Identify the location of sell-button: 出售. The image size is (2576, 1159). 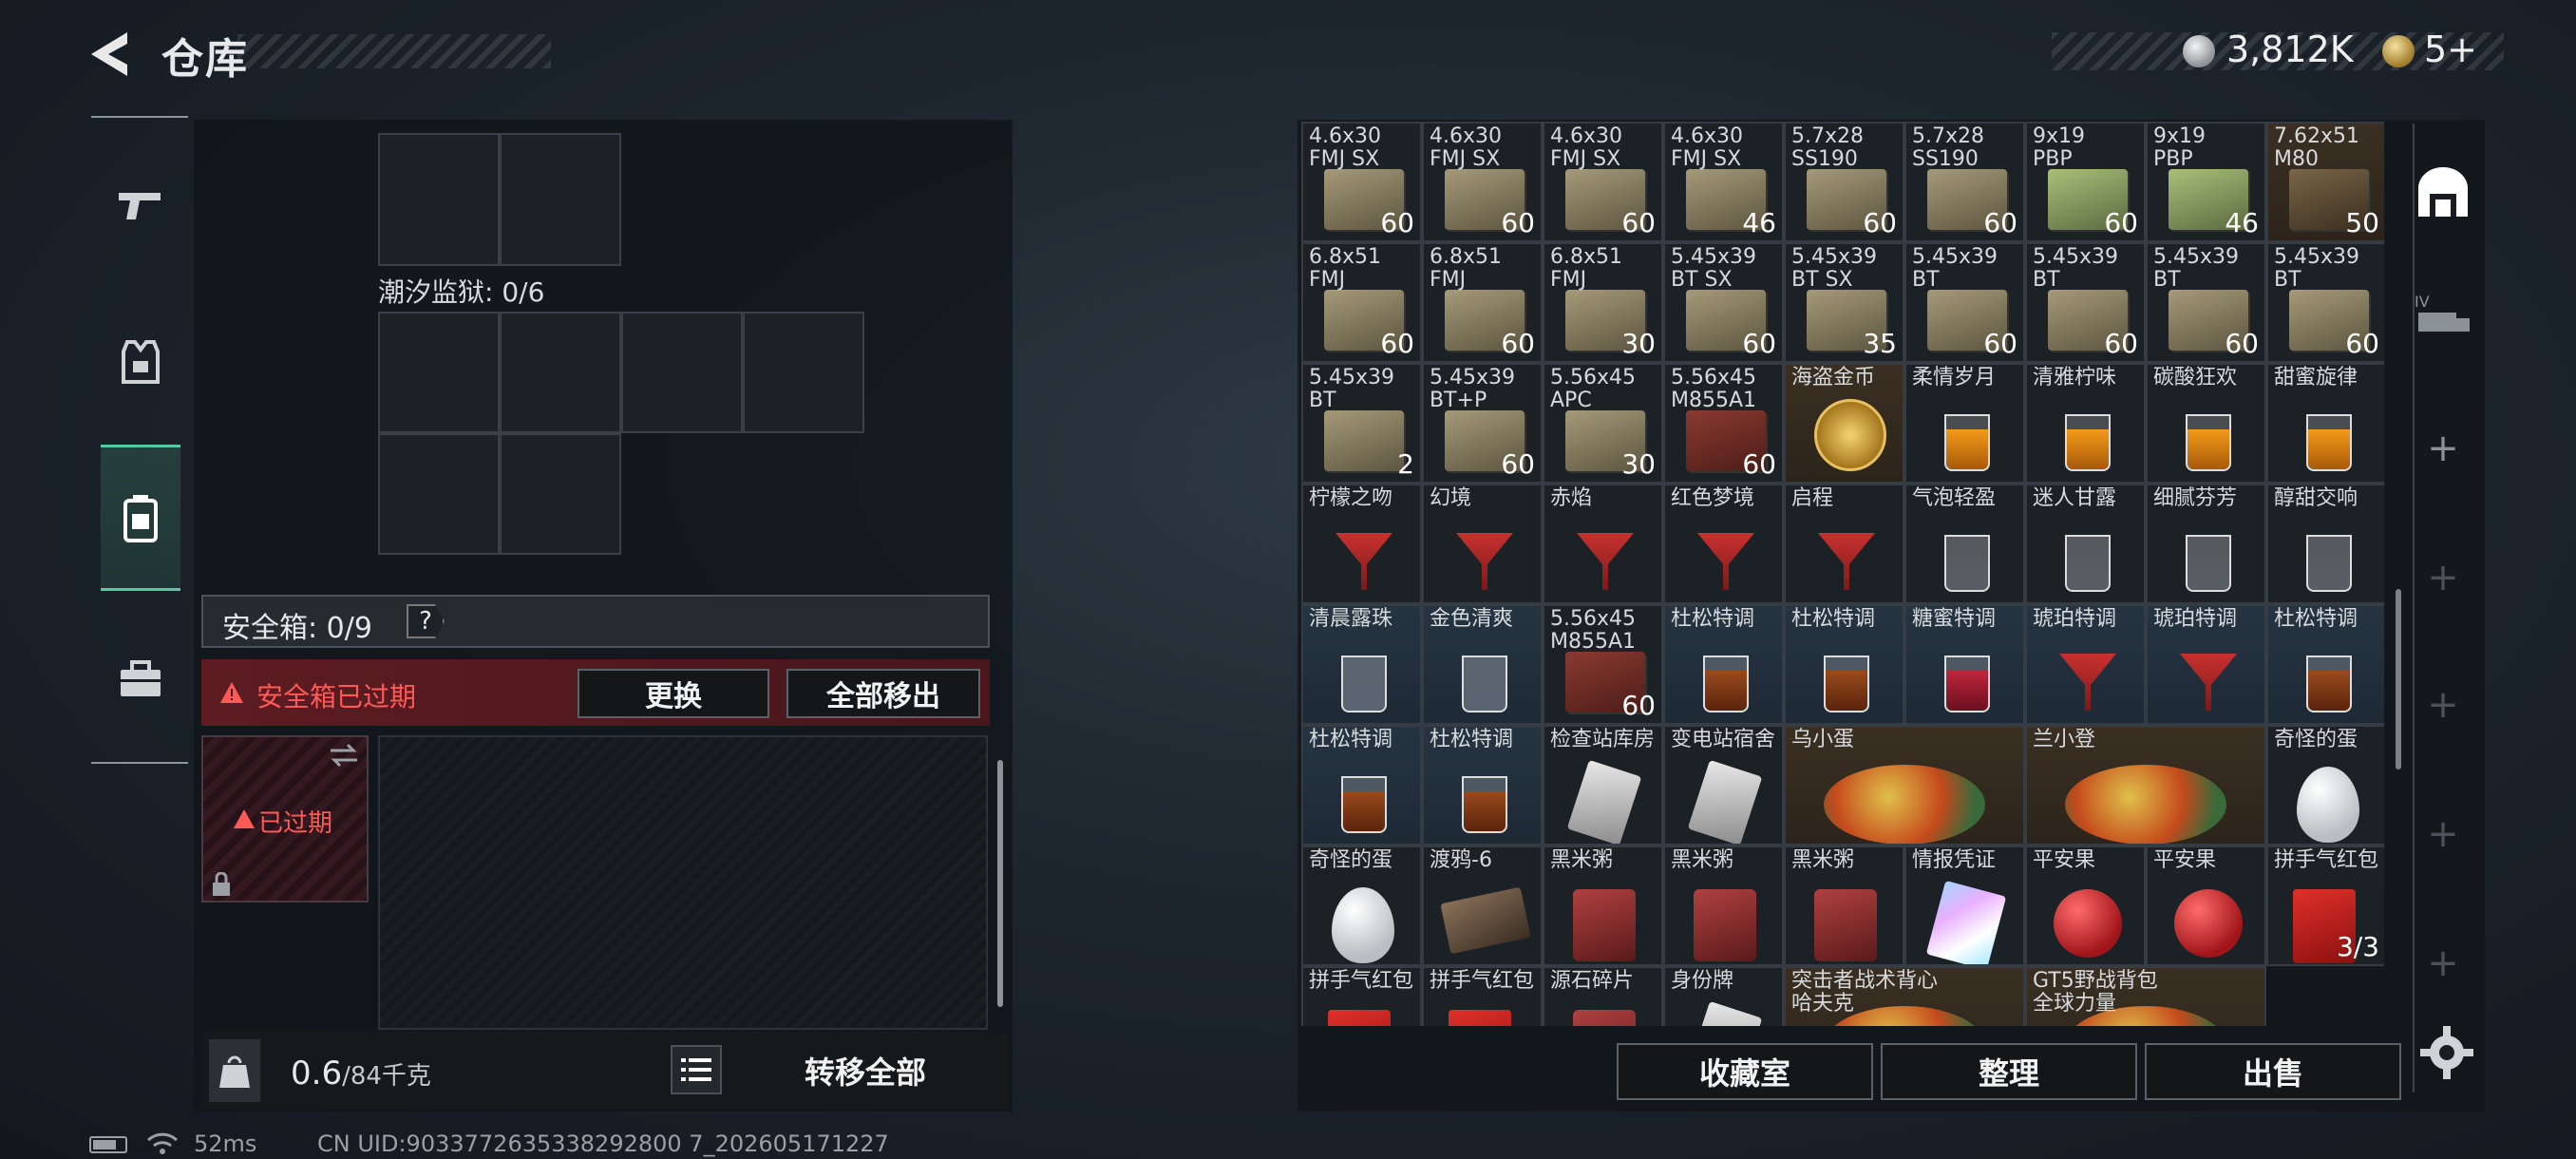
(2273, 1071).